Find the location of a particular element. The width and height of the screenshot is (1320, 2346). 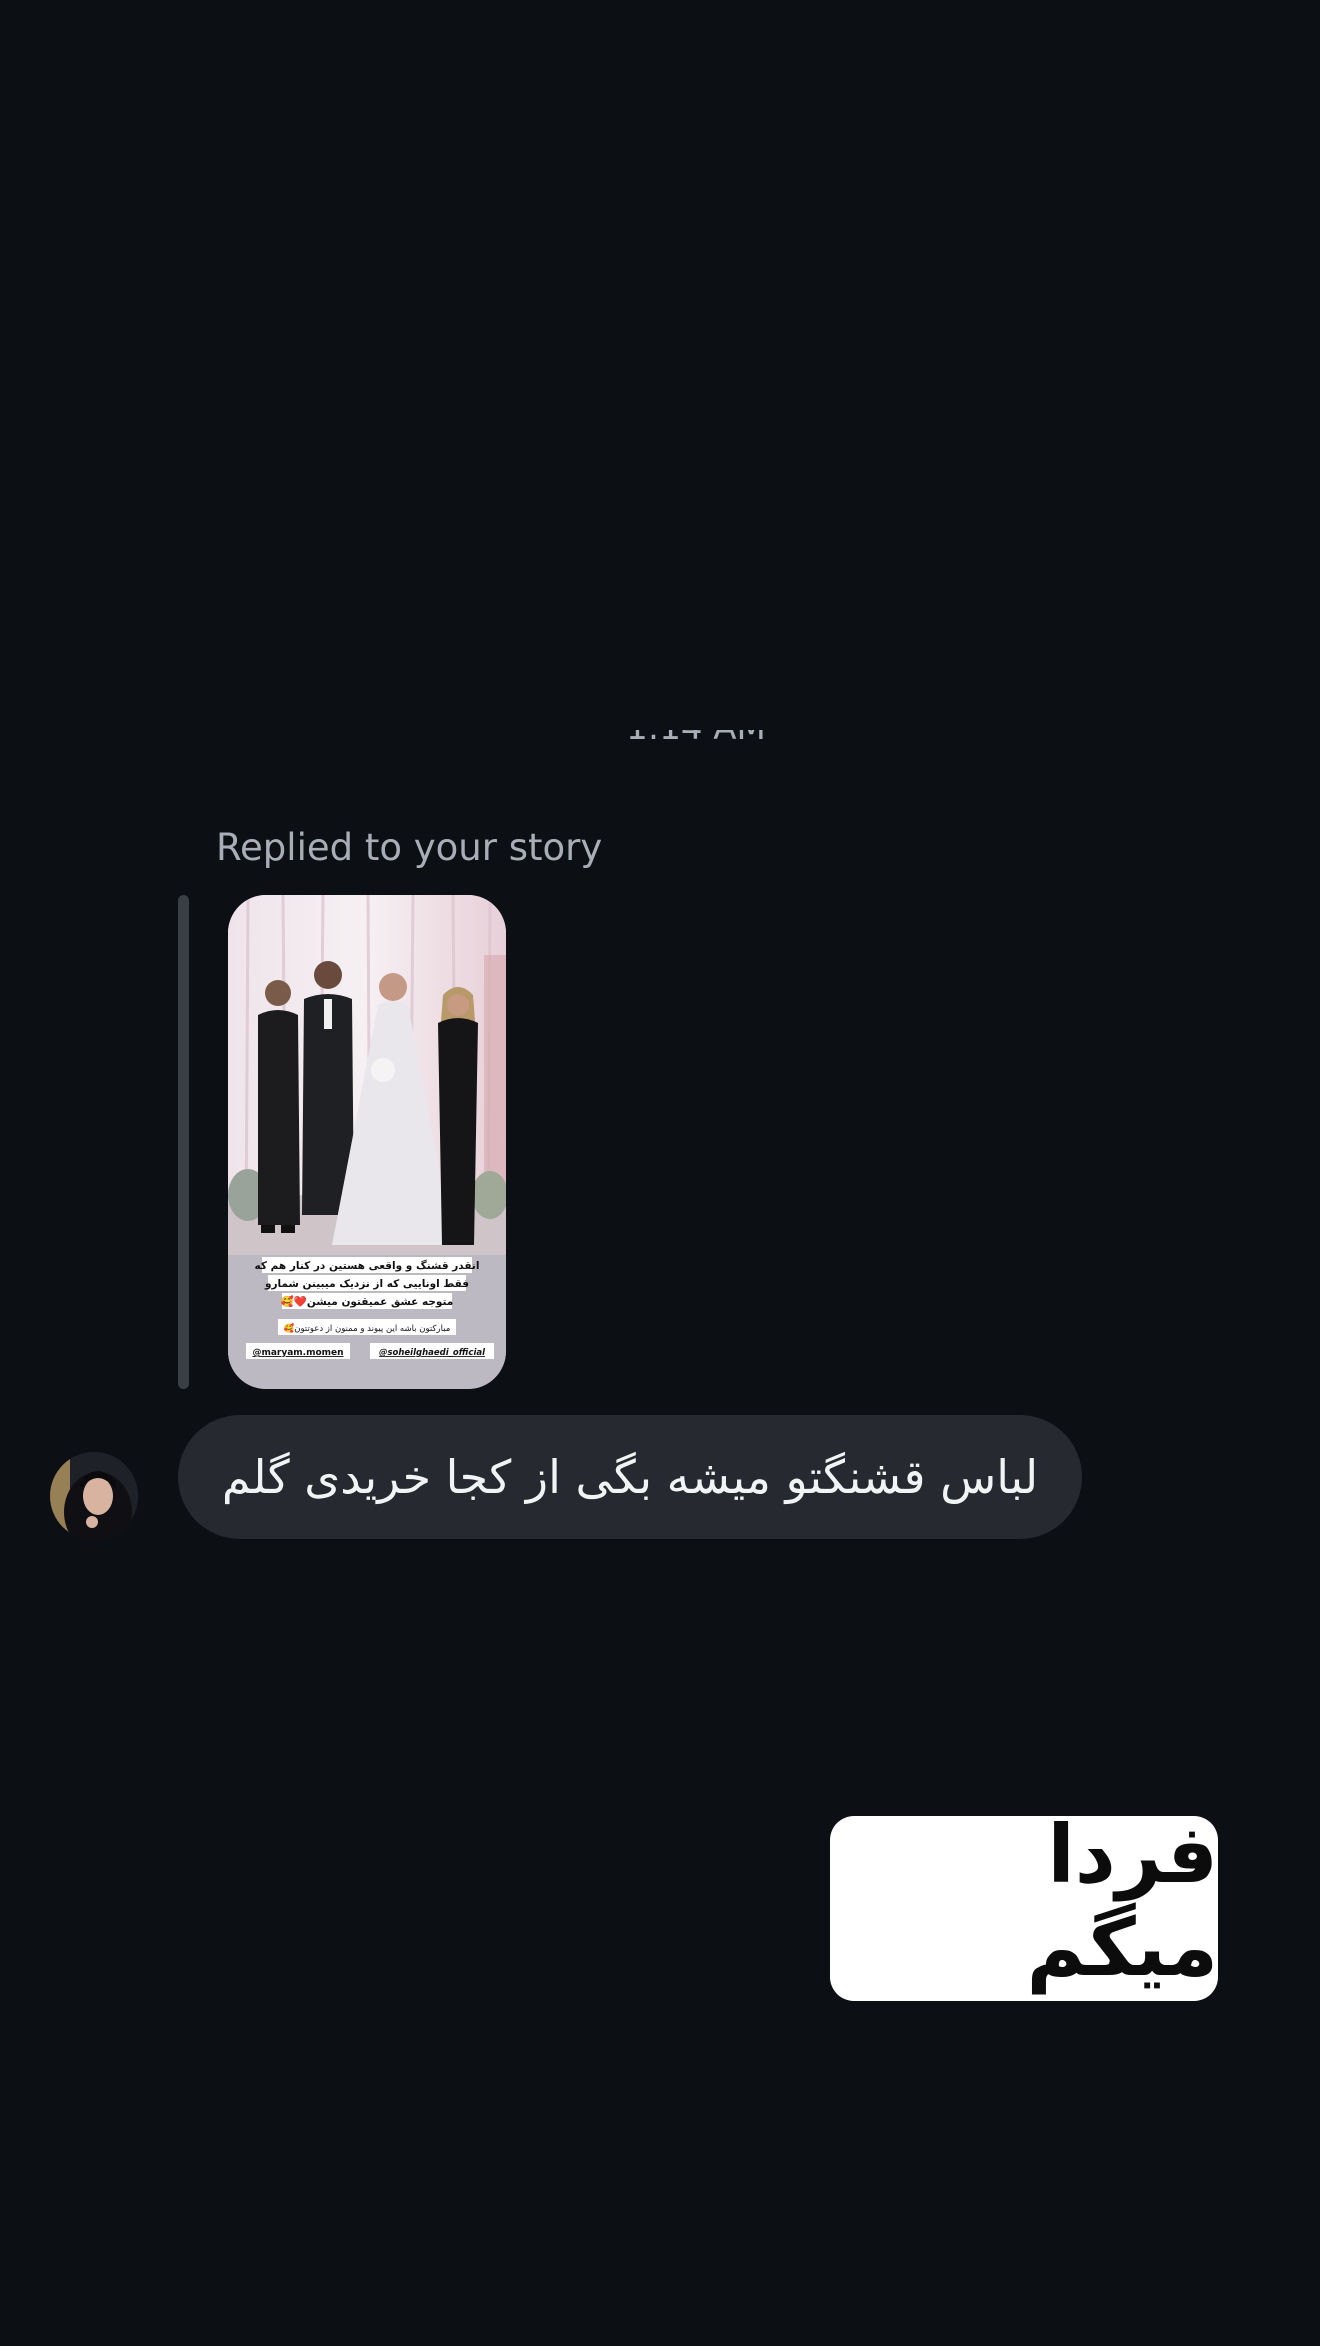

story-caption-line-2: فقط اوناییی که از نزدیک میبینن شمارو is located at coordinates (366, 1284).